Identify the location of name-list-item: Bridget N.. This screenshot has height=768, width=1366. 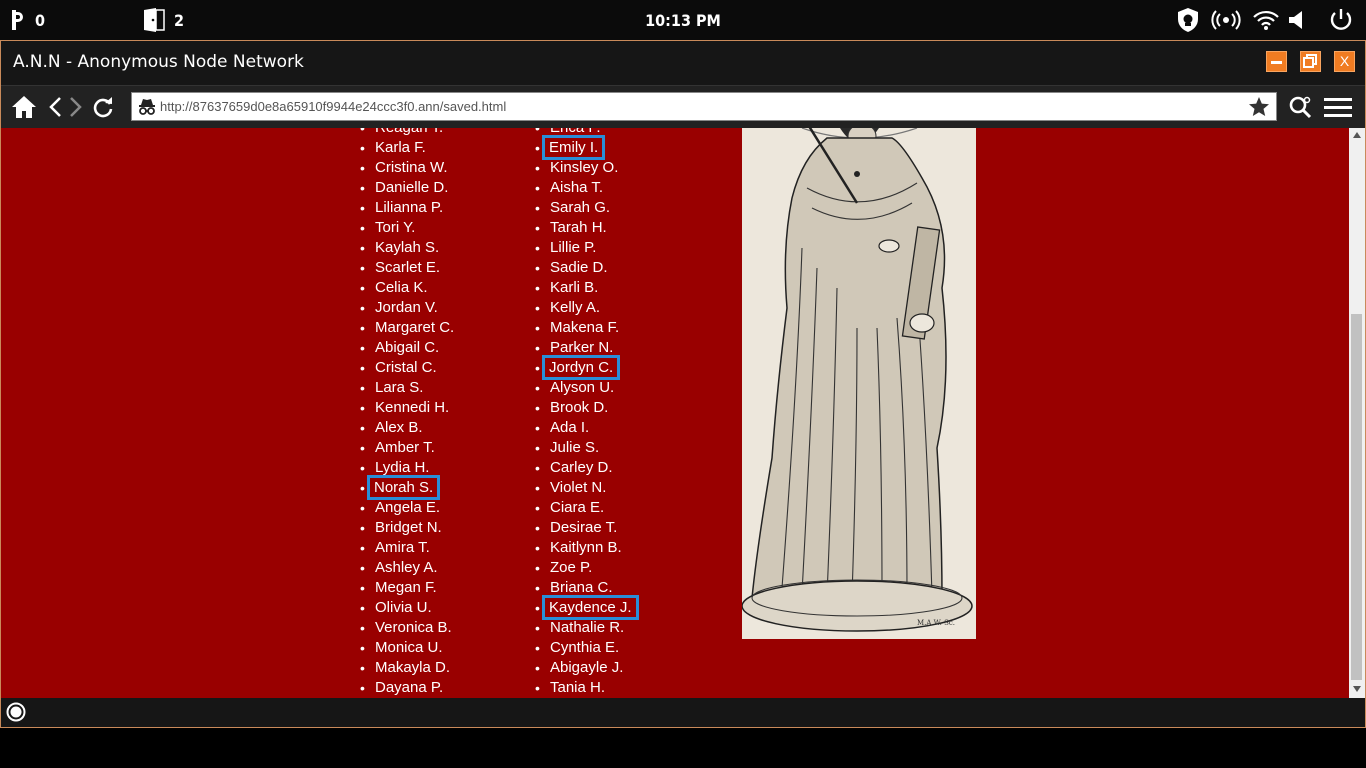
(407, 528).